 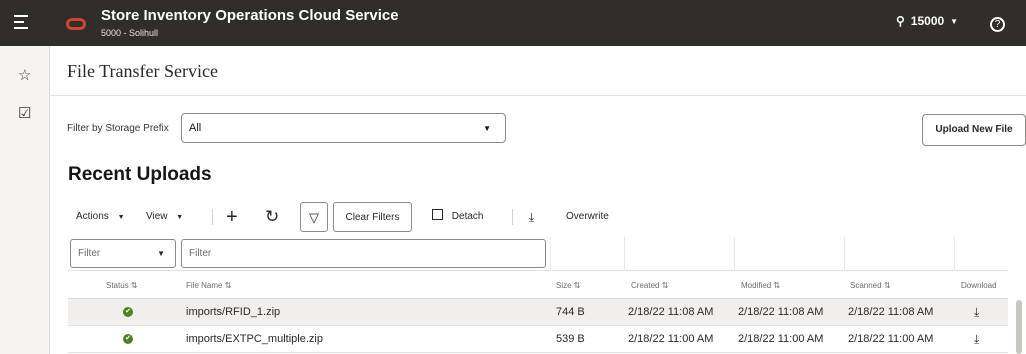 What do you see at coordinates (140, 174) in the screenshot?
I see `section-title: Recent Uploads` at bounding box center [140, 174].